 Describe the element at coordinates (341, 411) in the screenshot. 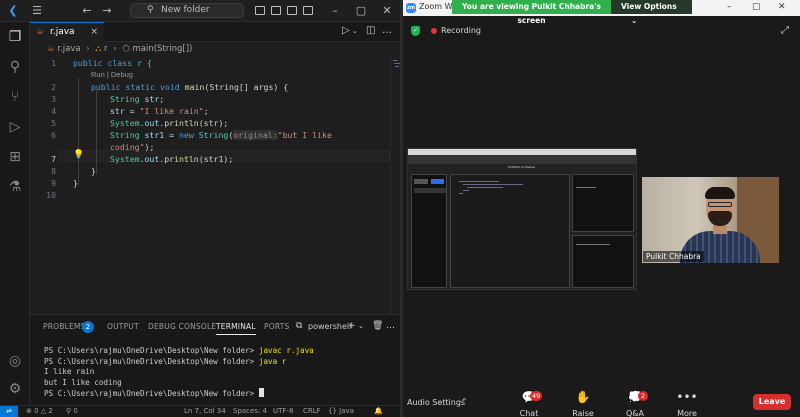

I see `status-language: {} Java` at that location.